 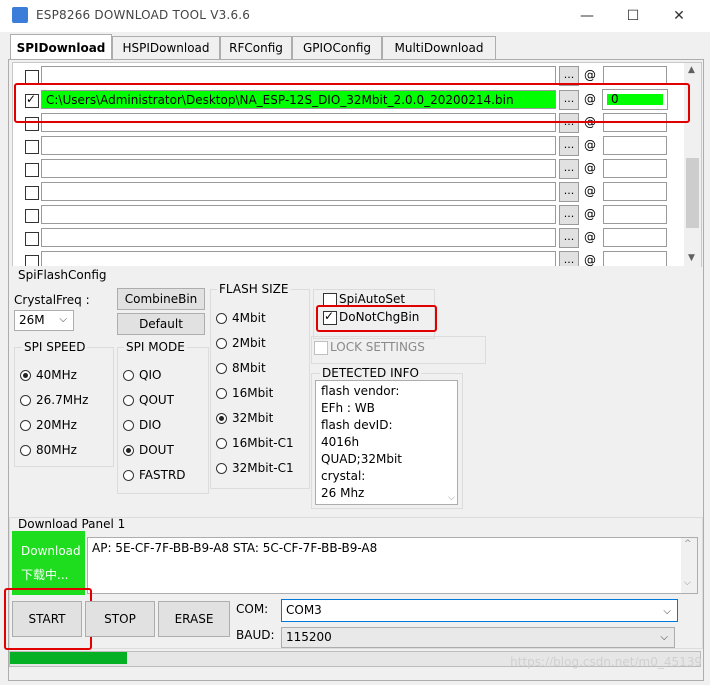 I want to click on tab-hspidownload: HSPIDownload, so click(x=166, y=47).